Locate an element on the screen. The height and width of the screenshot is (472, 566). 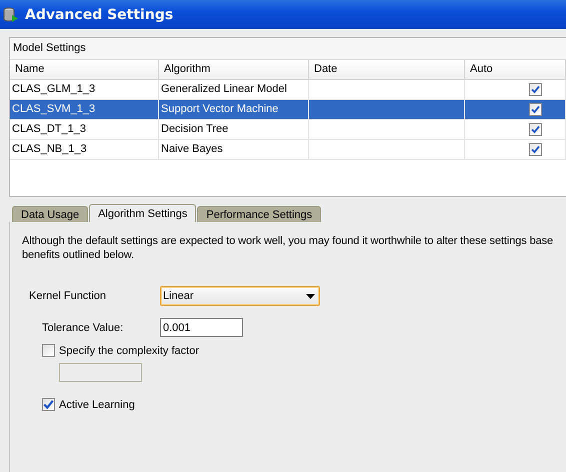
table-cell: CLAS_SVM_1_3 is located at coordinates (84, 110).